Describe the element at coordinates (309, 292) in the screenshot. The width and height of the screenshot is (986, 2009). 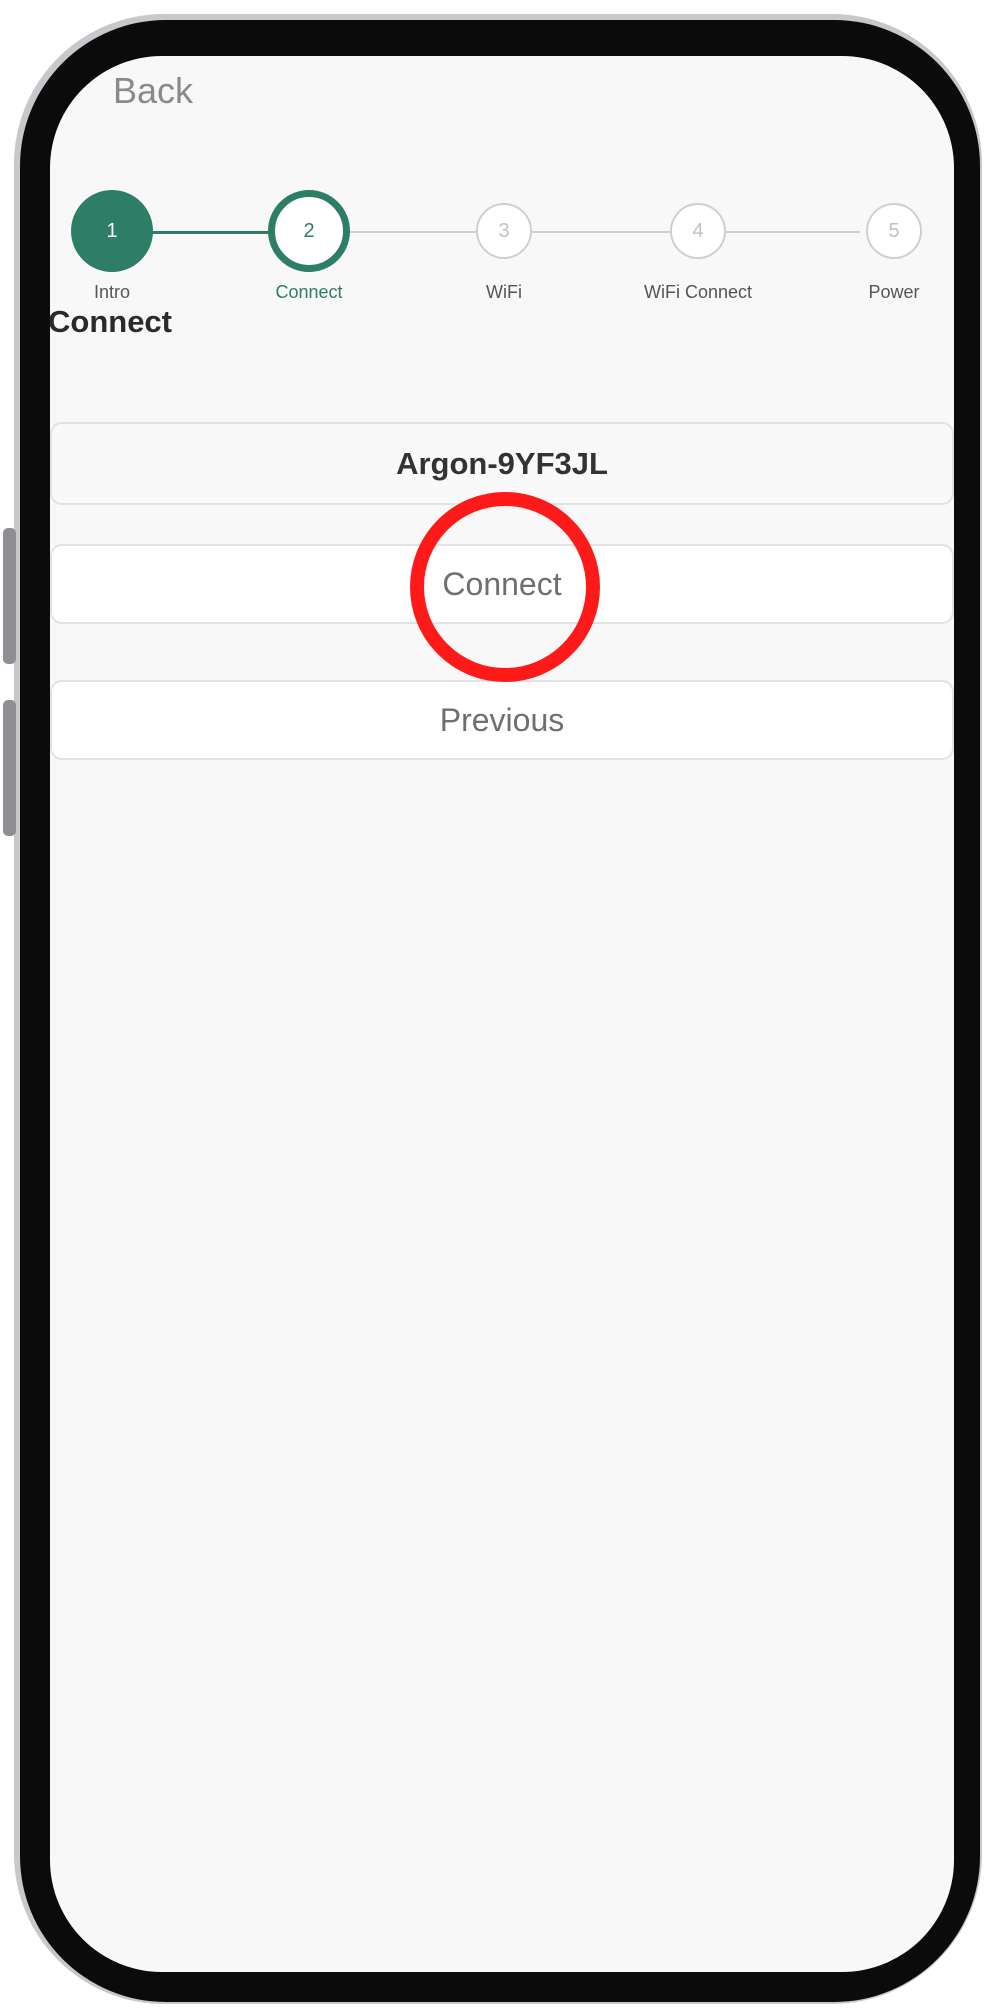
I see `step-2-label: Connect` at that location.